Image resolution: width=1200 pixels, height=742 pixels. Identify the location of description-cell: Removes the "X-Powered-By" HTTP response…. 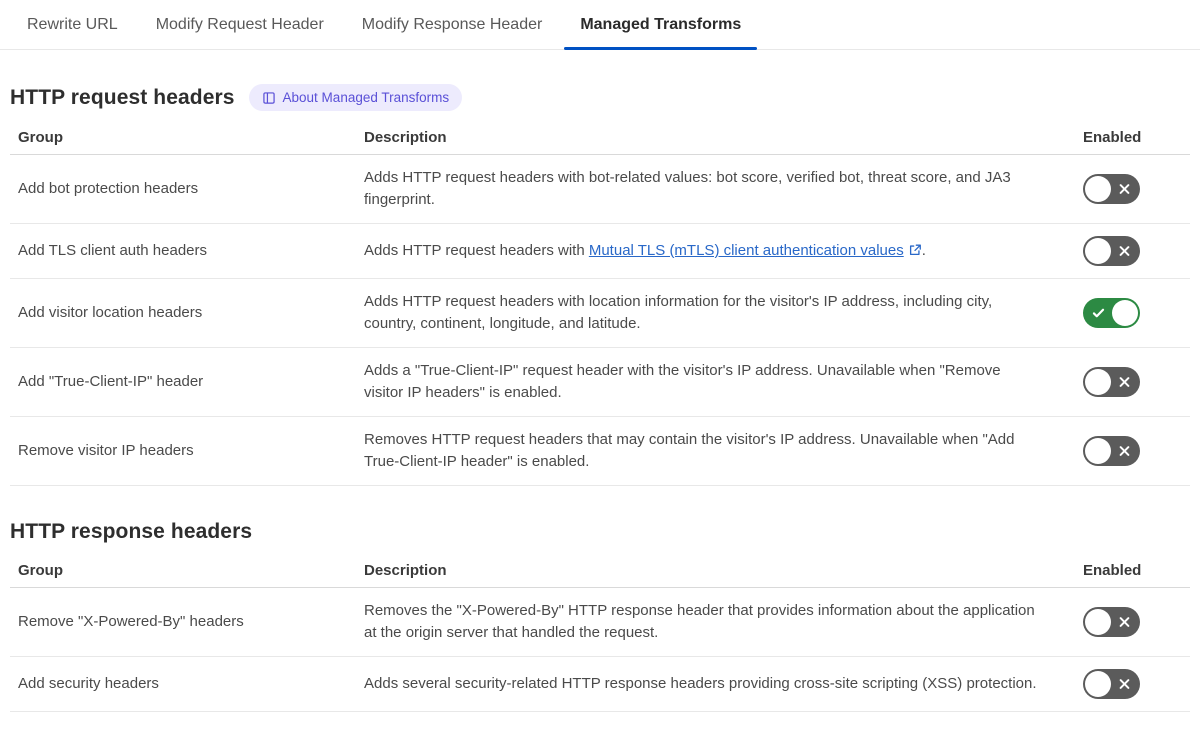
(699, 621).